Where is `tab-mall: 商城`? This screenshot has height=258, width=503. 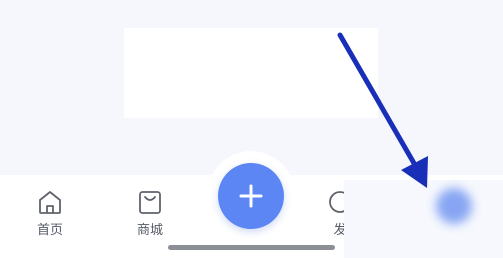 tab-mall: 商城 is located at coordinates (150, 217).